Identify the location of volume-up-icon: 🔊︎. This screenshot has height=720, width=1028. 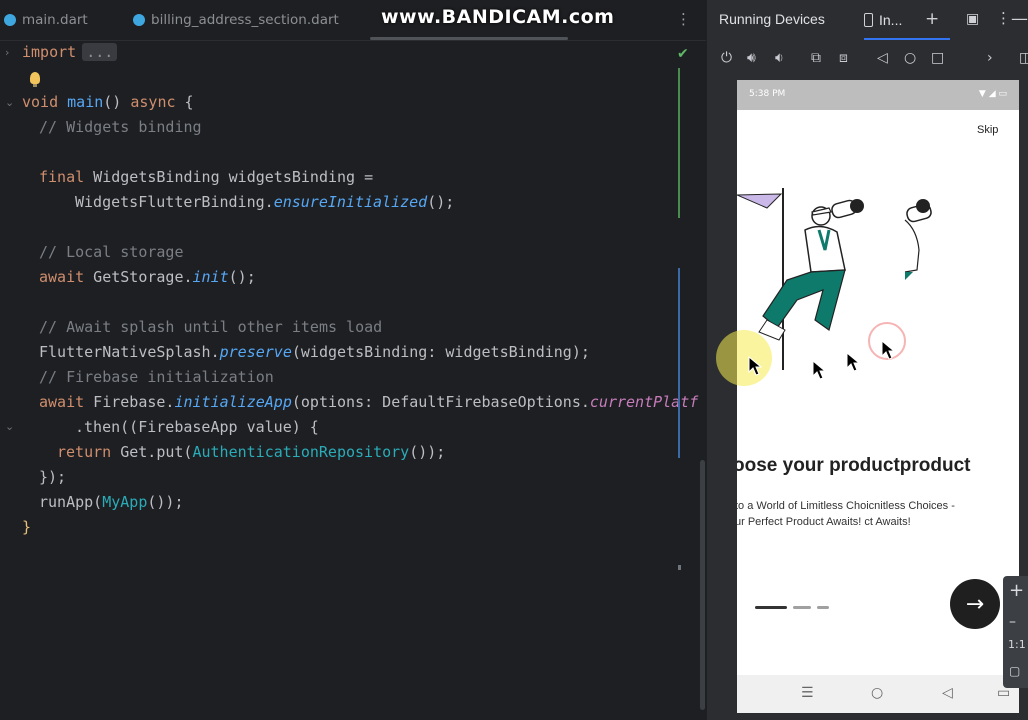
(751, 58).